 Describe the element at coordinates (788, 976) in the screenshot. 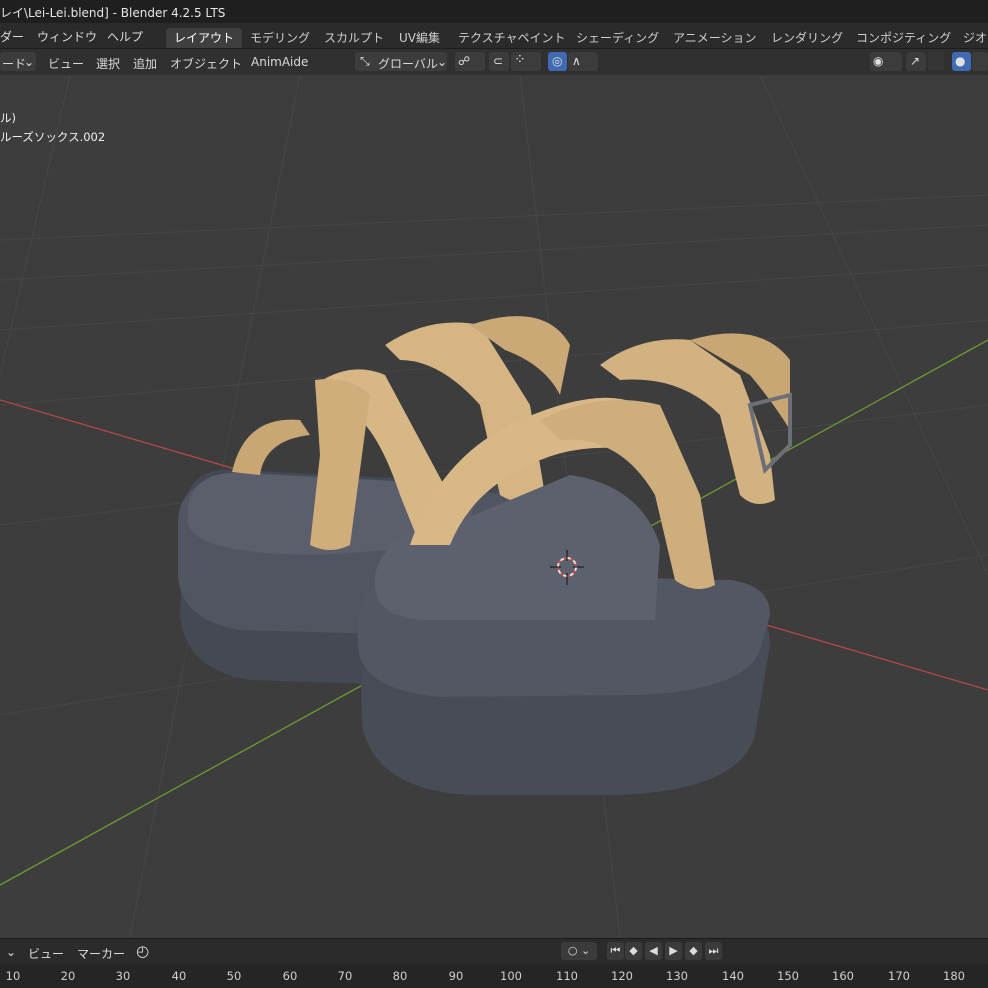

I see `frame-label: 150` at that location.